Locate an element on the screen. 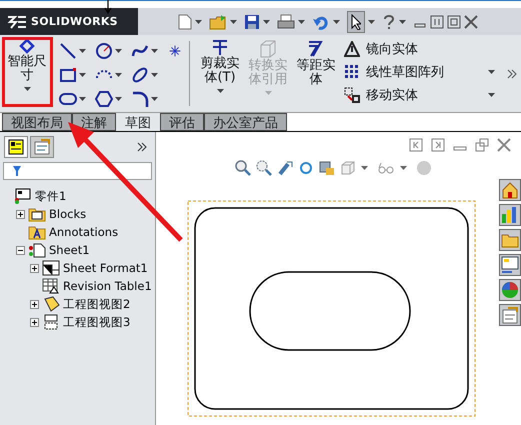  ribbon-tool: 镜向实体 is located at coordinates (421, 49).